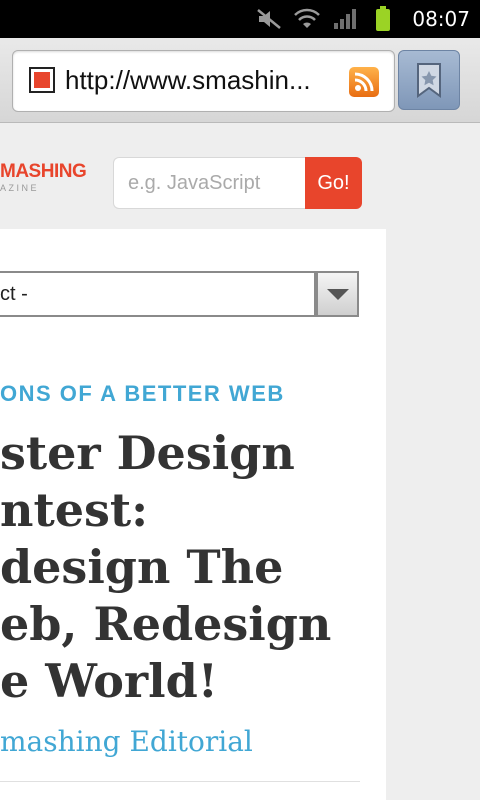 The image size is (480, 800). Describe the element at coordinates (126, 741) in the screenshot. I see `article-author-link: mashing Editorial` at that location.